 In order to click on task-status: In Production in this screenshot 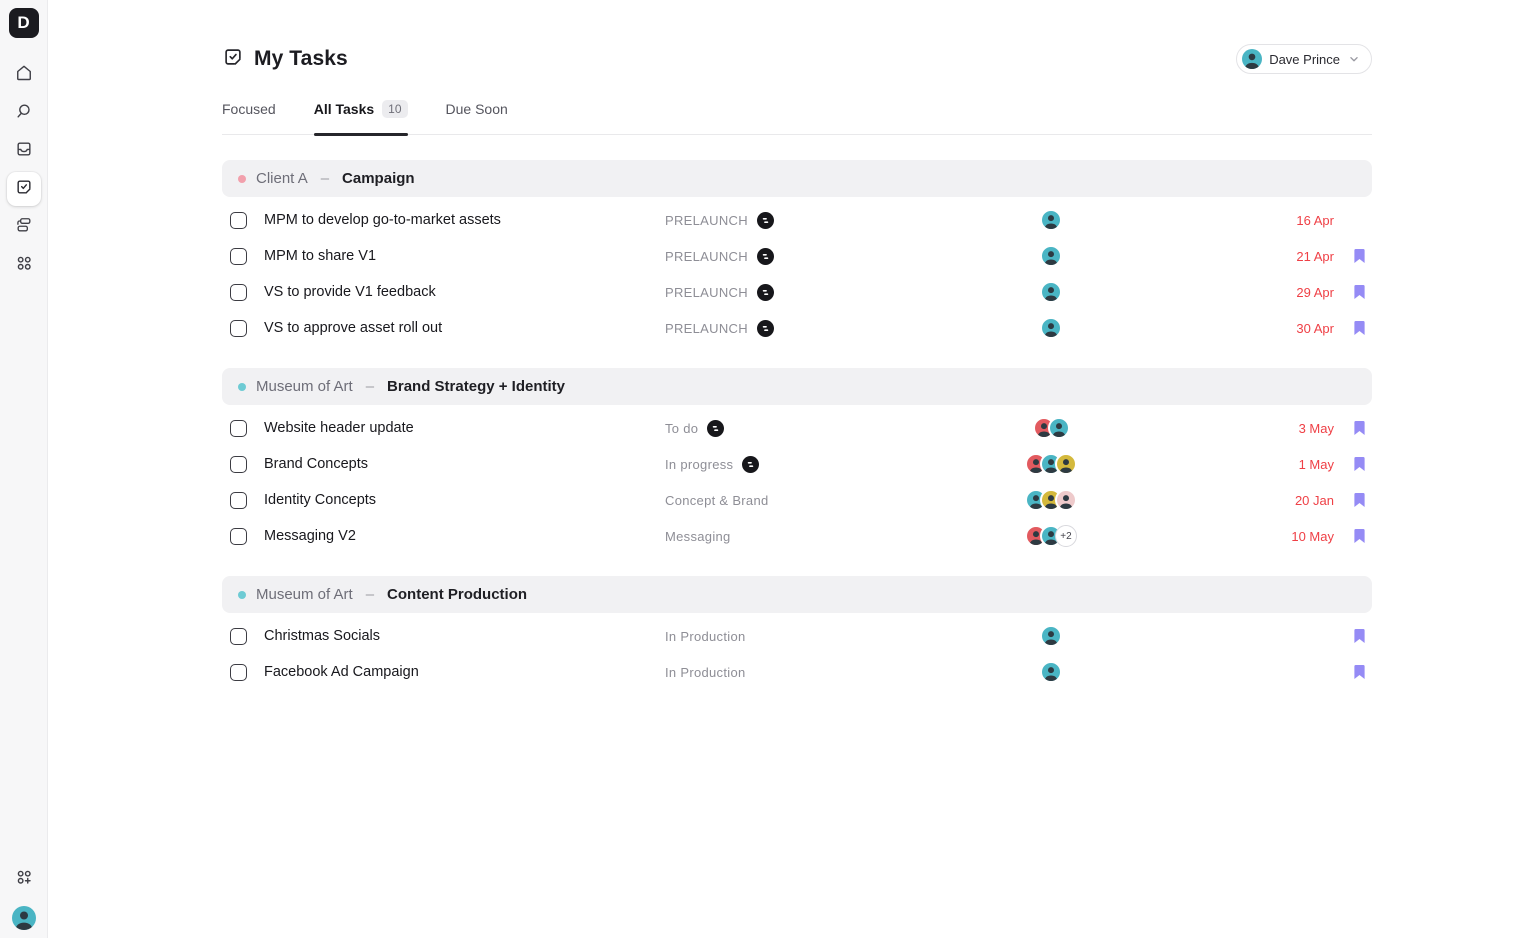, I will do `click(825, 636)`.